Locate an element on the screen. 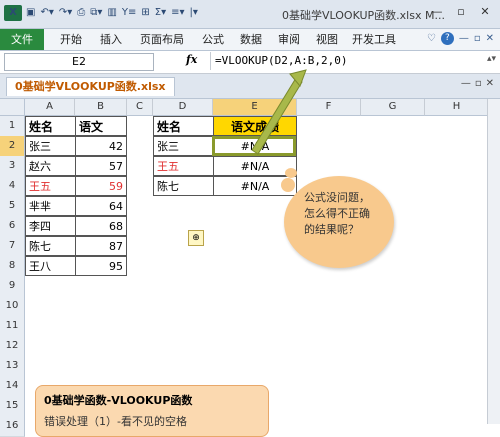 The height and width of the screenshot is (437, 500). vertical-scrollbar is located at coordinates (493, 261).